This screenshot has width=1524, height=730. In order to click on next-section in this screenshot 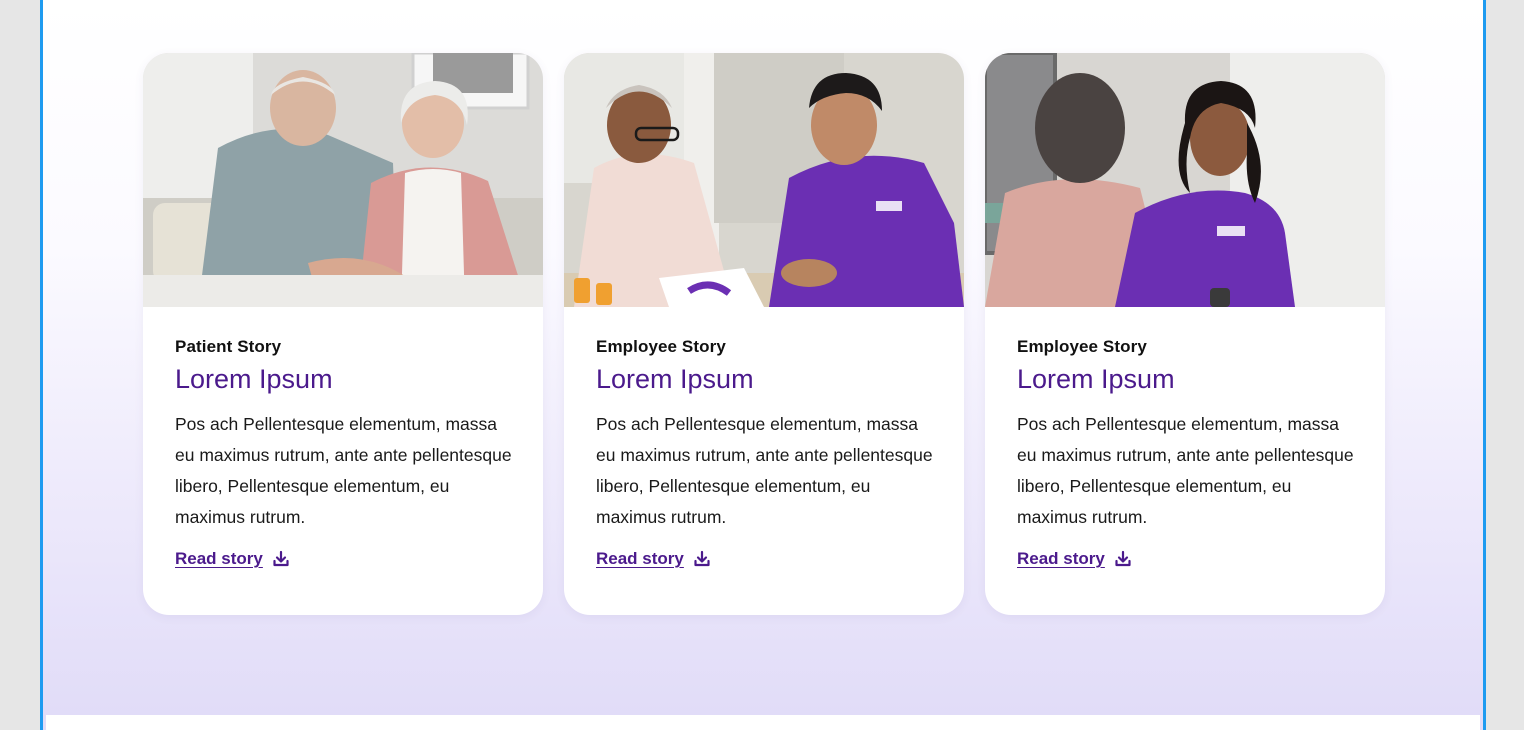, I will do `click(763, 722)`.